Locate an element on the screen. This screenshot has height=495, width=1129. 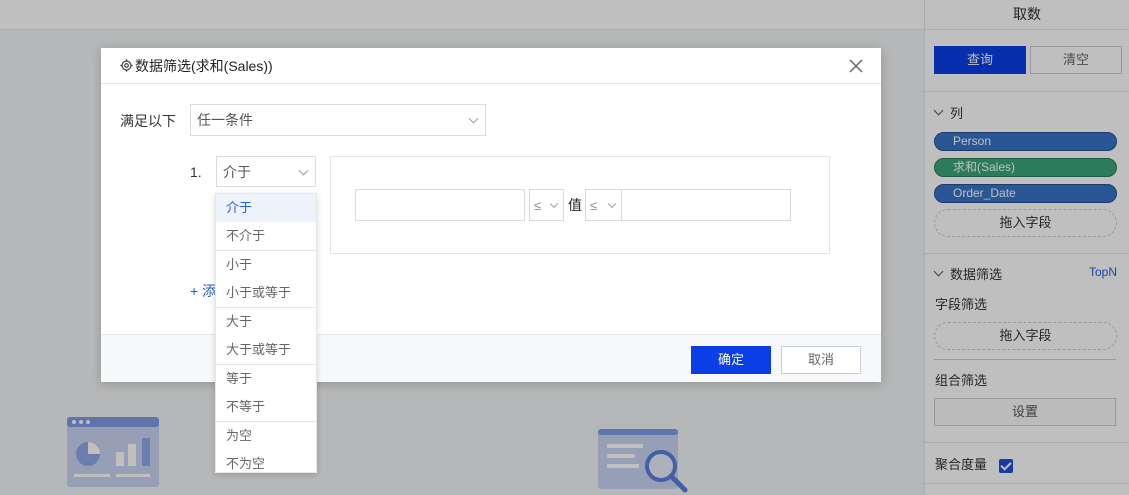
condition-mode-select: 任一条件 is located at coordinates (338, 120).